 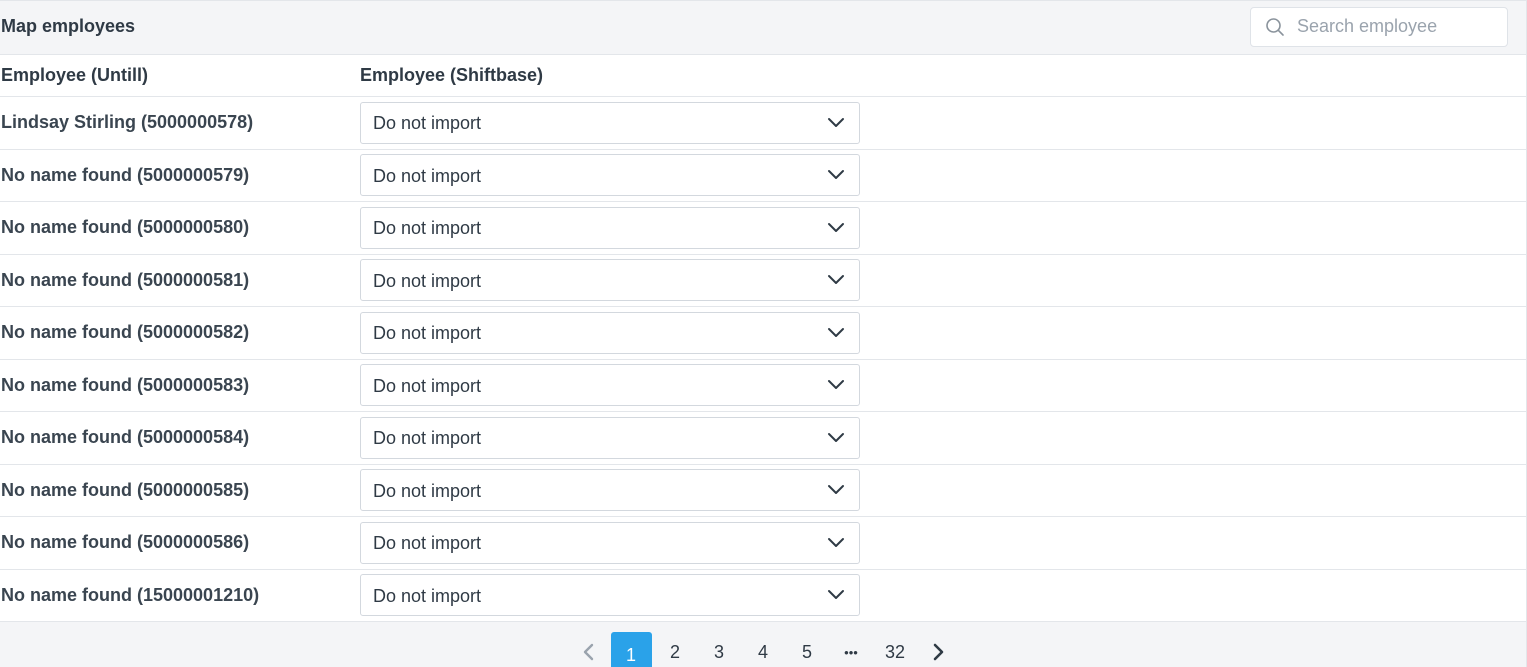 What do you see at coordinates (127, 122) in the screenshot?
I see `employee-untill-name: Lindsay Stirling (5000000578)` at bounding box center [127, 122].